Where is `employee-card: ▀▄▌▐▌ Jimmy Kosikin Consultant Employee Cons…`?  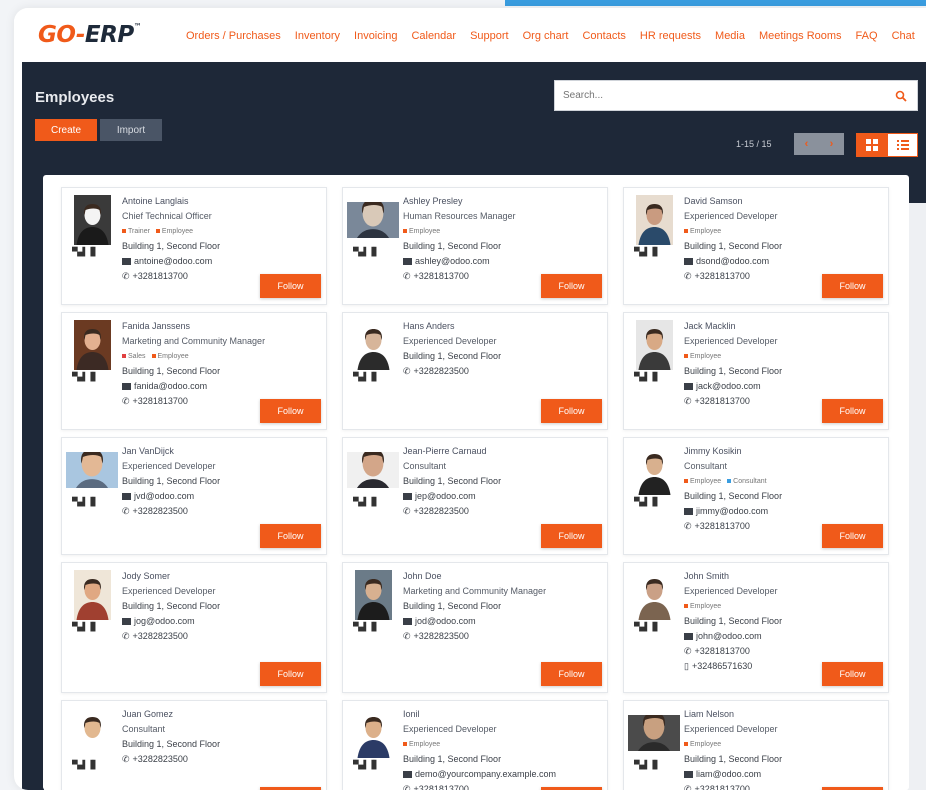 employee-card: ▀▄▌▐▌ Jimmy Kosikin Consultant Employee Cons… is located at coordinates (756, 496).